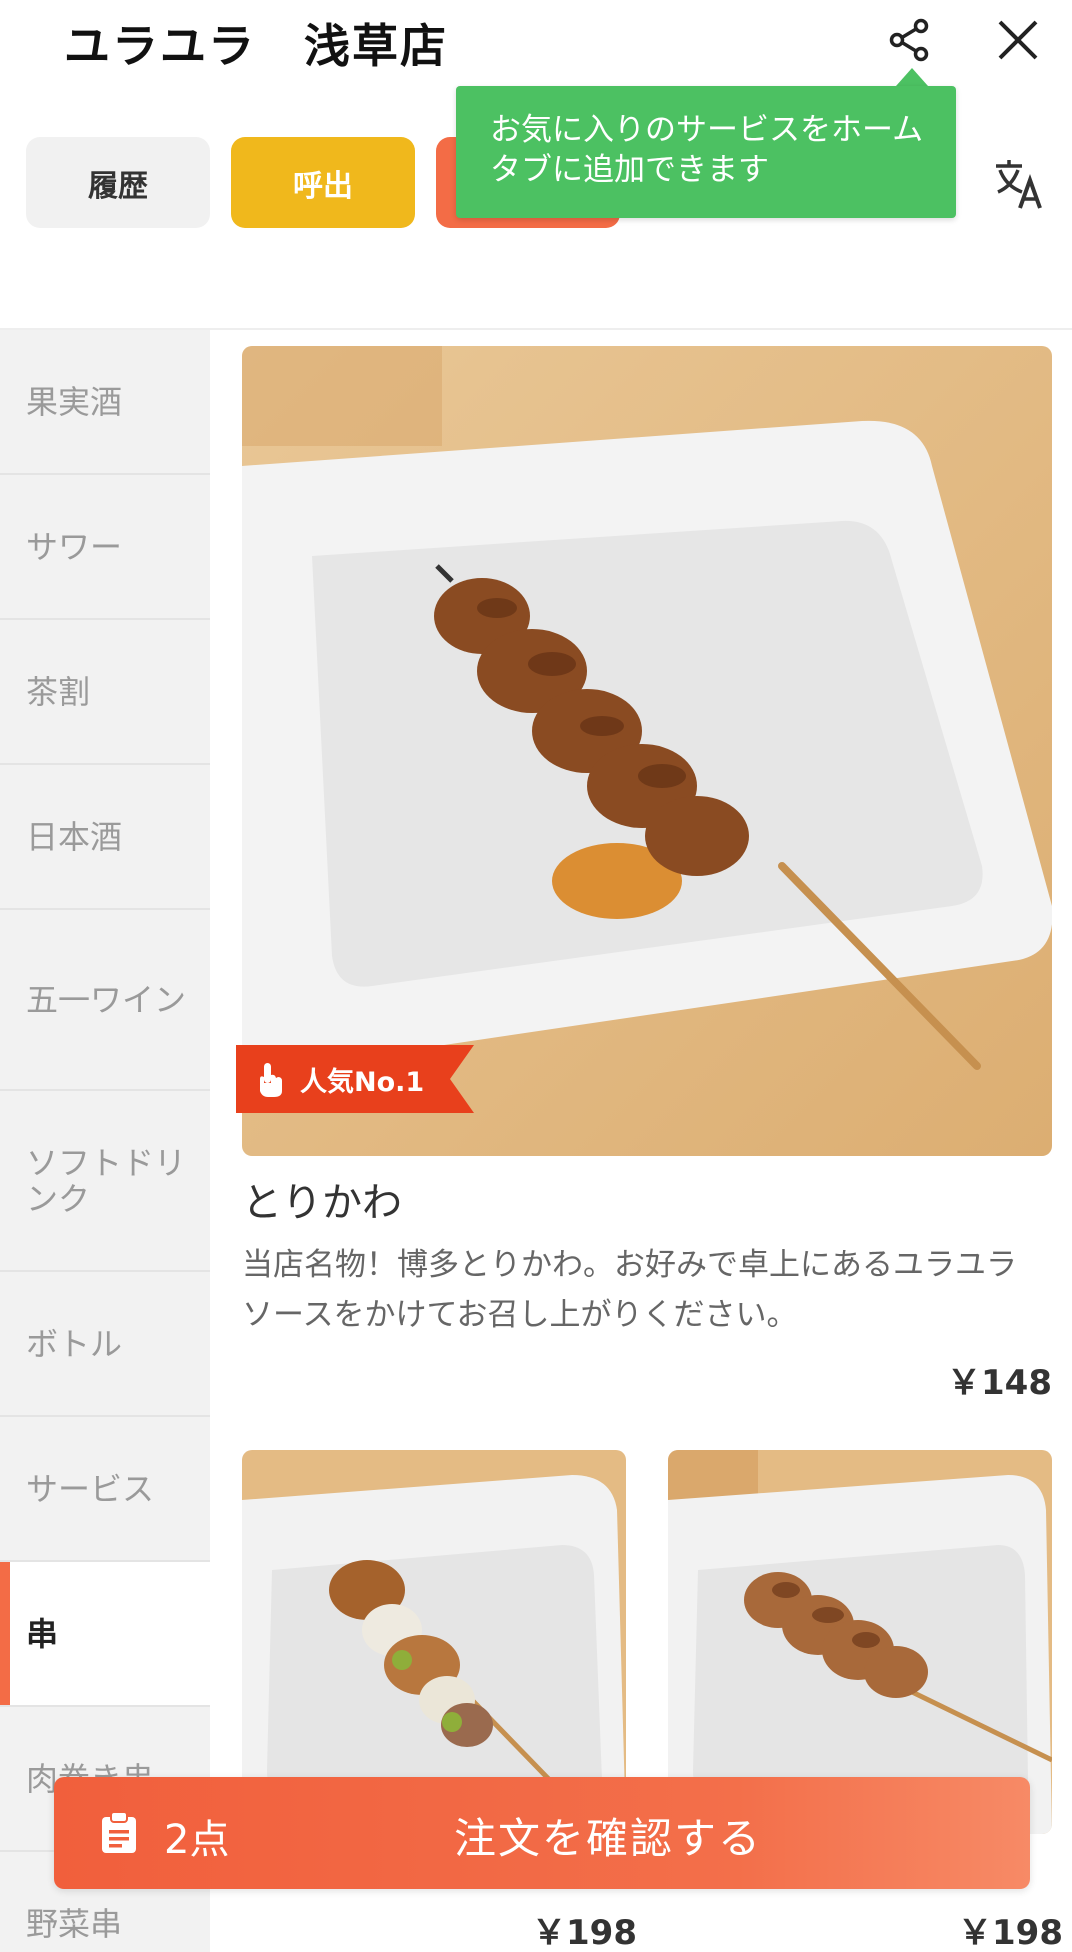 This screenshot has height=1952, width=1072. What do you see at coordinates (105, 547) in the screenshot?
I see `category-item: サワー` at bounding box center [105, 547].